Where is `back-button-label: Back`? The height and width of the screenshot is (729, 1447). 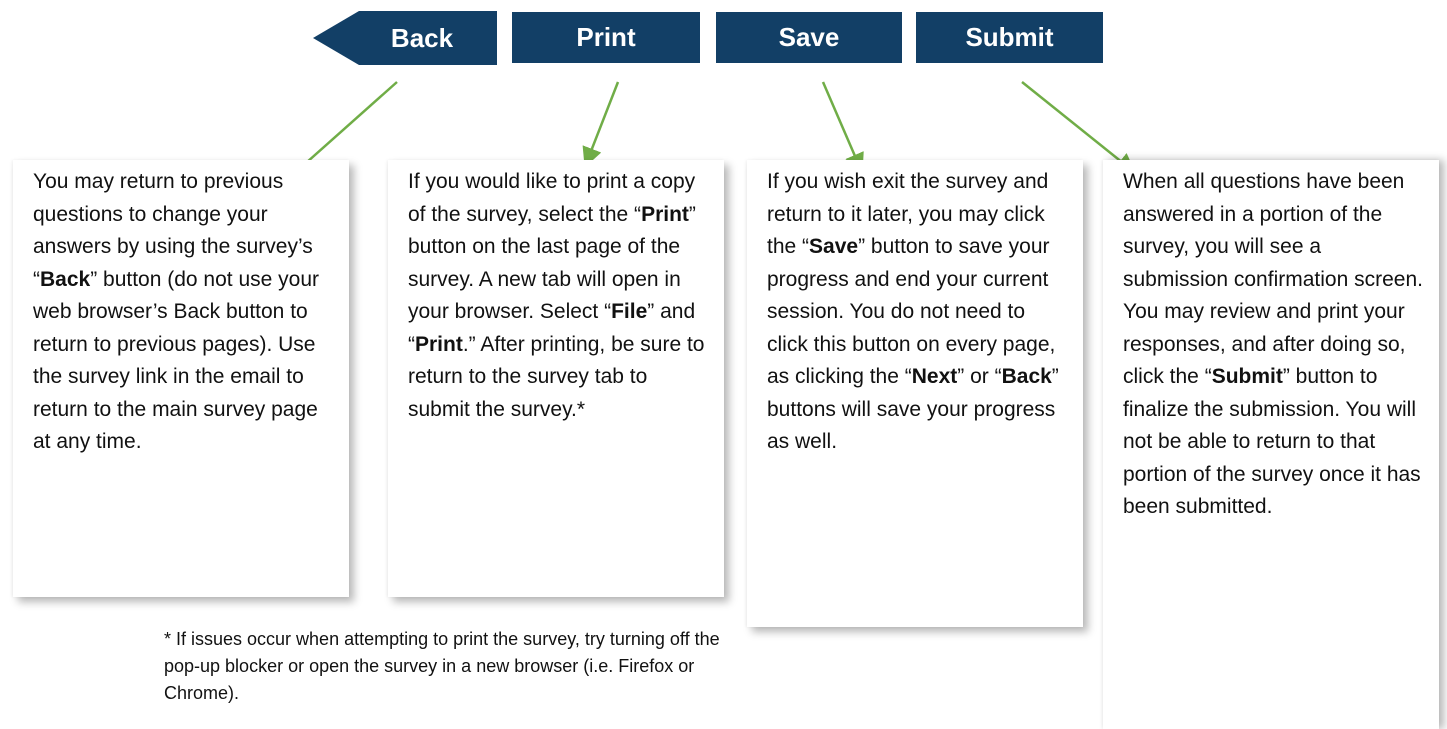 back-button-label: Back is located at coordinates (422, 37).